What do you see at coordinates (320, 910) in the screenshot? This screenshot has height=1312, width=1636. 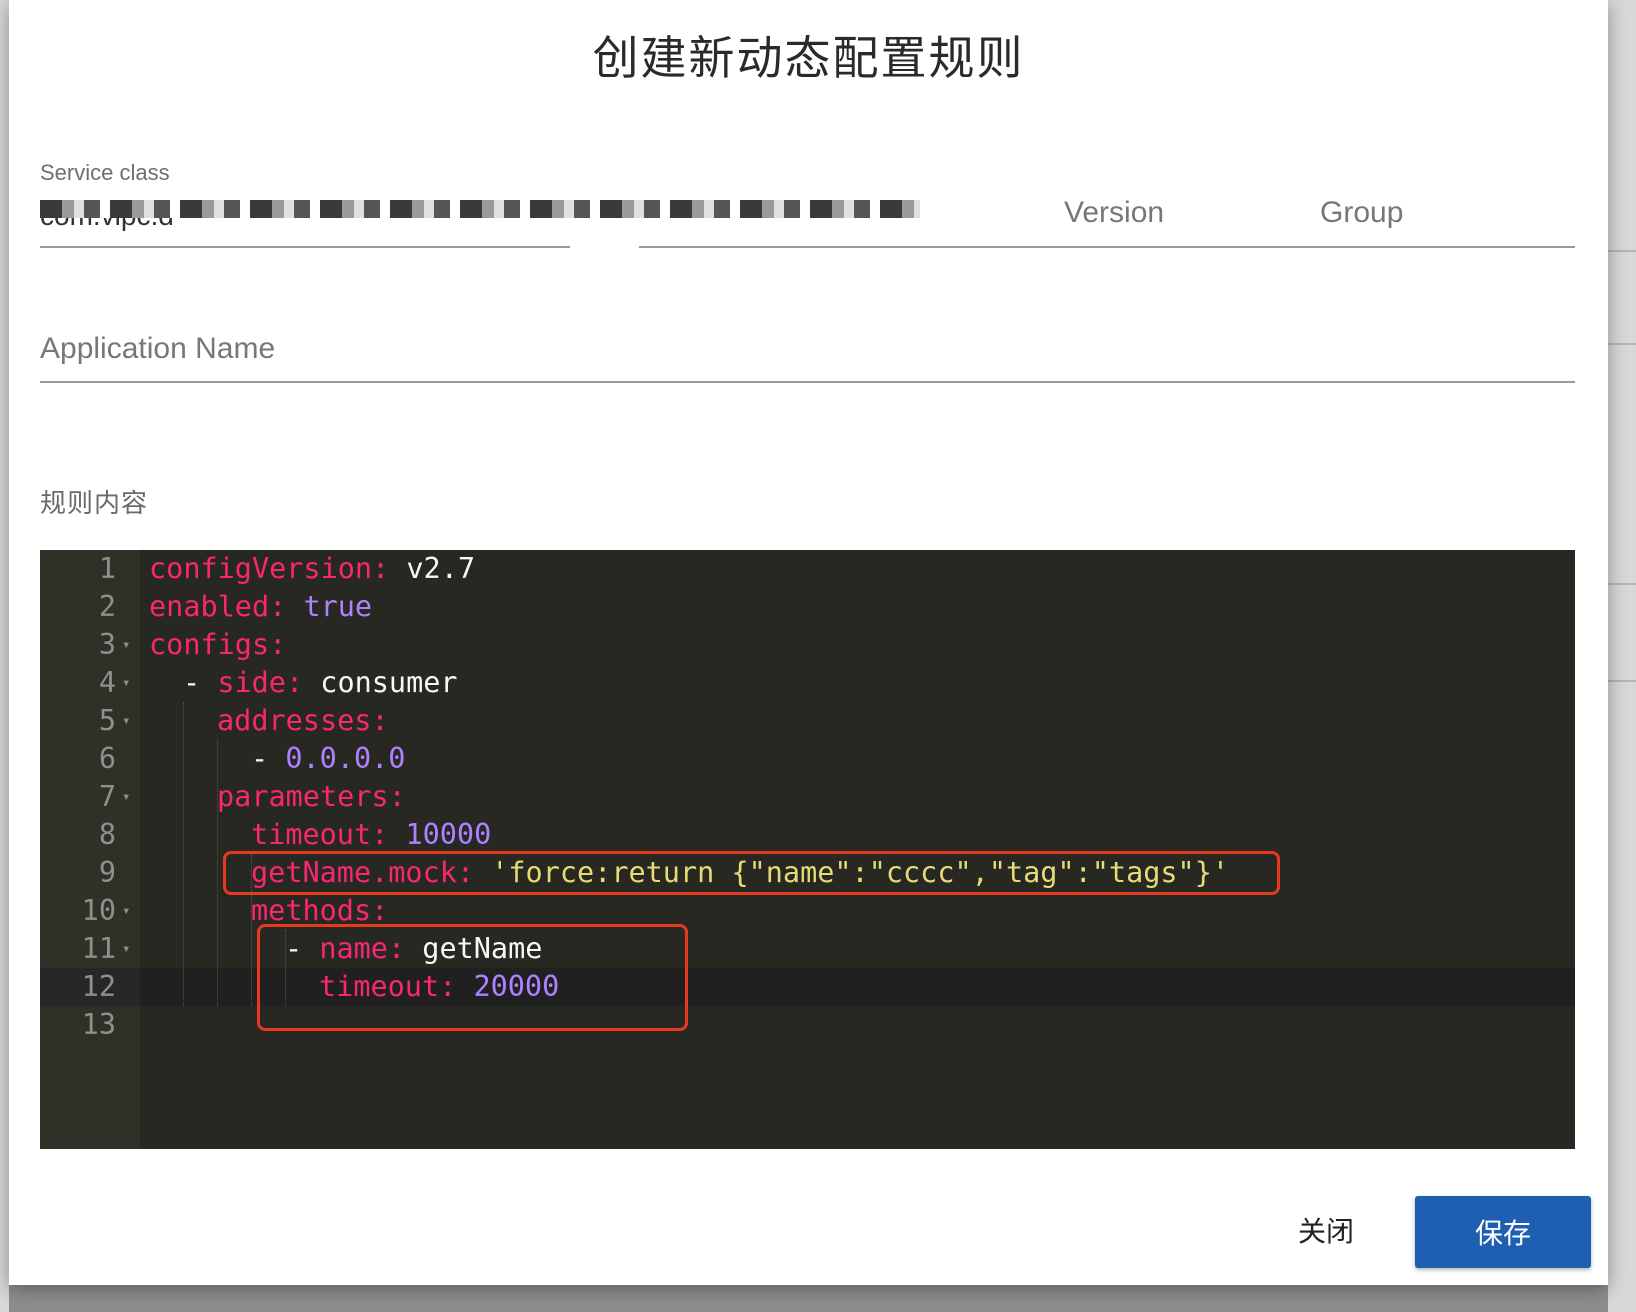 I see `code-token: methods:` at bounding box center [320, 910].